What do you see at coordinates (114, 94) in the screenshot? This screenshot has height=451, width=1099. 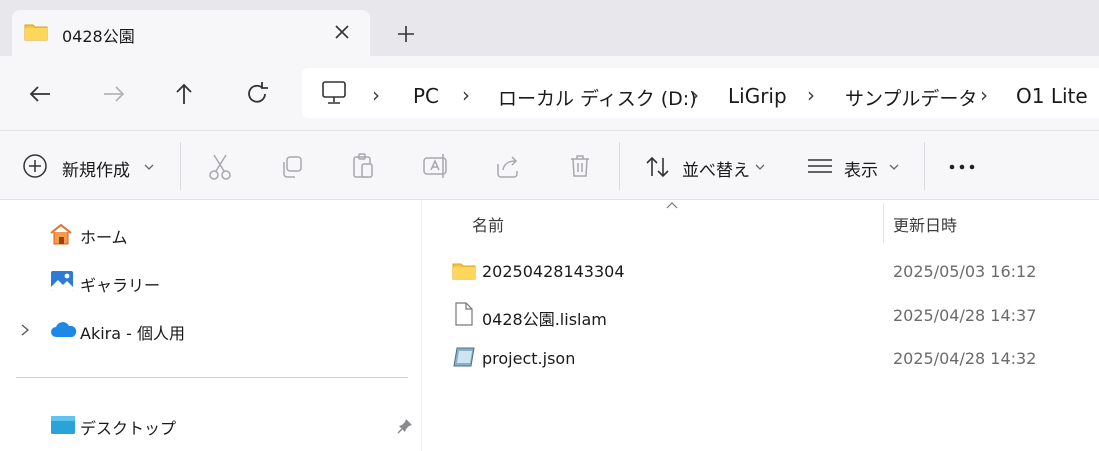 I see `forward-arrow-icon` at bounding box center [114, 94].